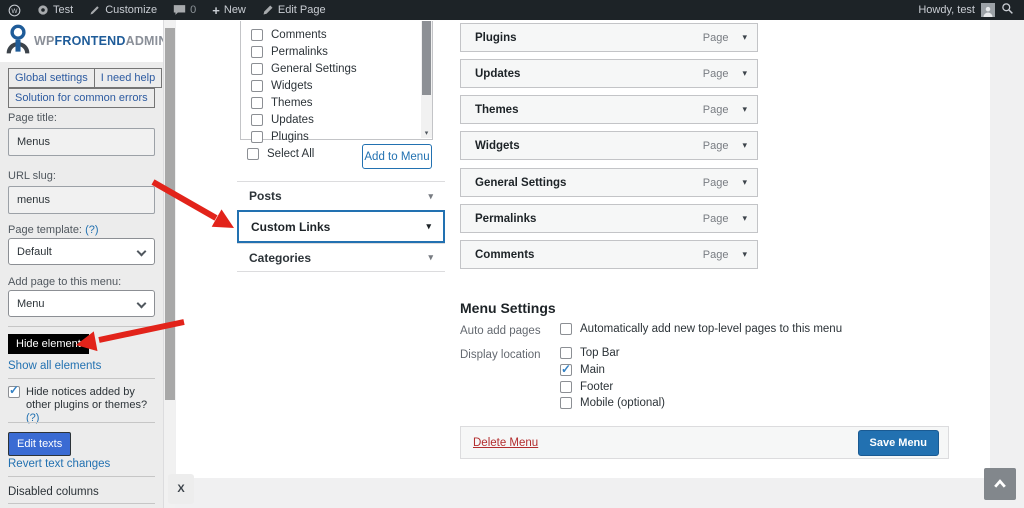  Describe the element at coordinates (268, 10) in the screenshot. I see `pencil-icon` at that location.